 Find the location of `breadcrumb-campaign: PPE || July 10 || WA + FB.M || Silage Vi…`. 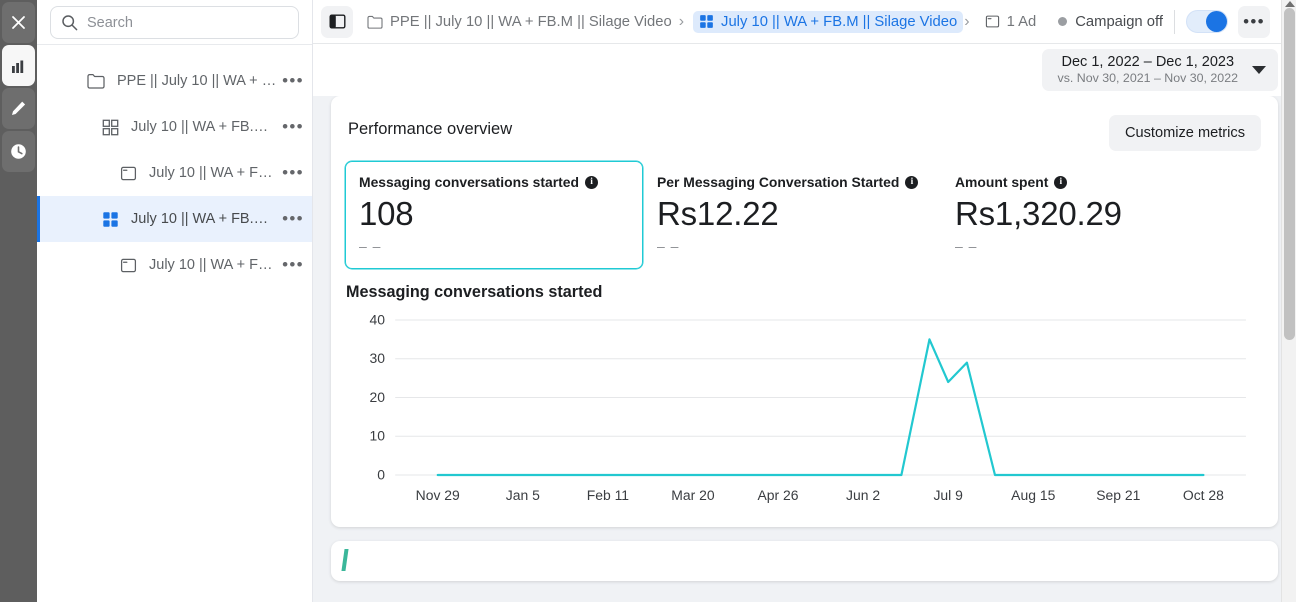

breadcrumb-campaign: PPE || July 10 || WA + FB.M || Silage Vi… is located at coordinates (519, 22).